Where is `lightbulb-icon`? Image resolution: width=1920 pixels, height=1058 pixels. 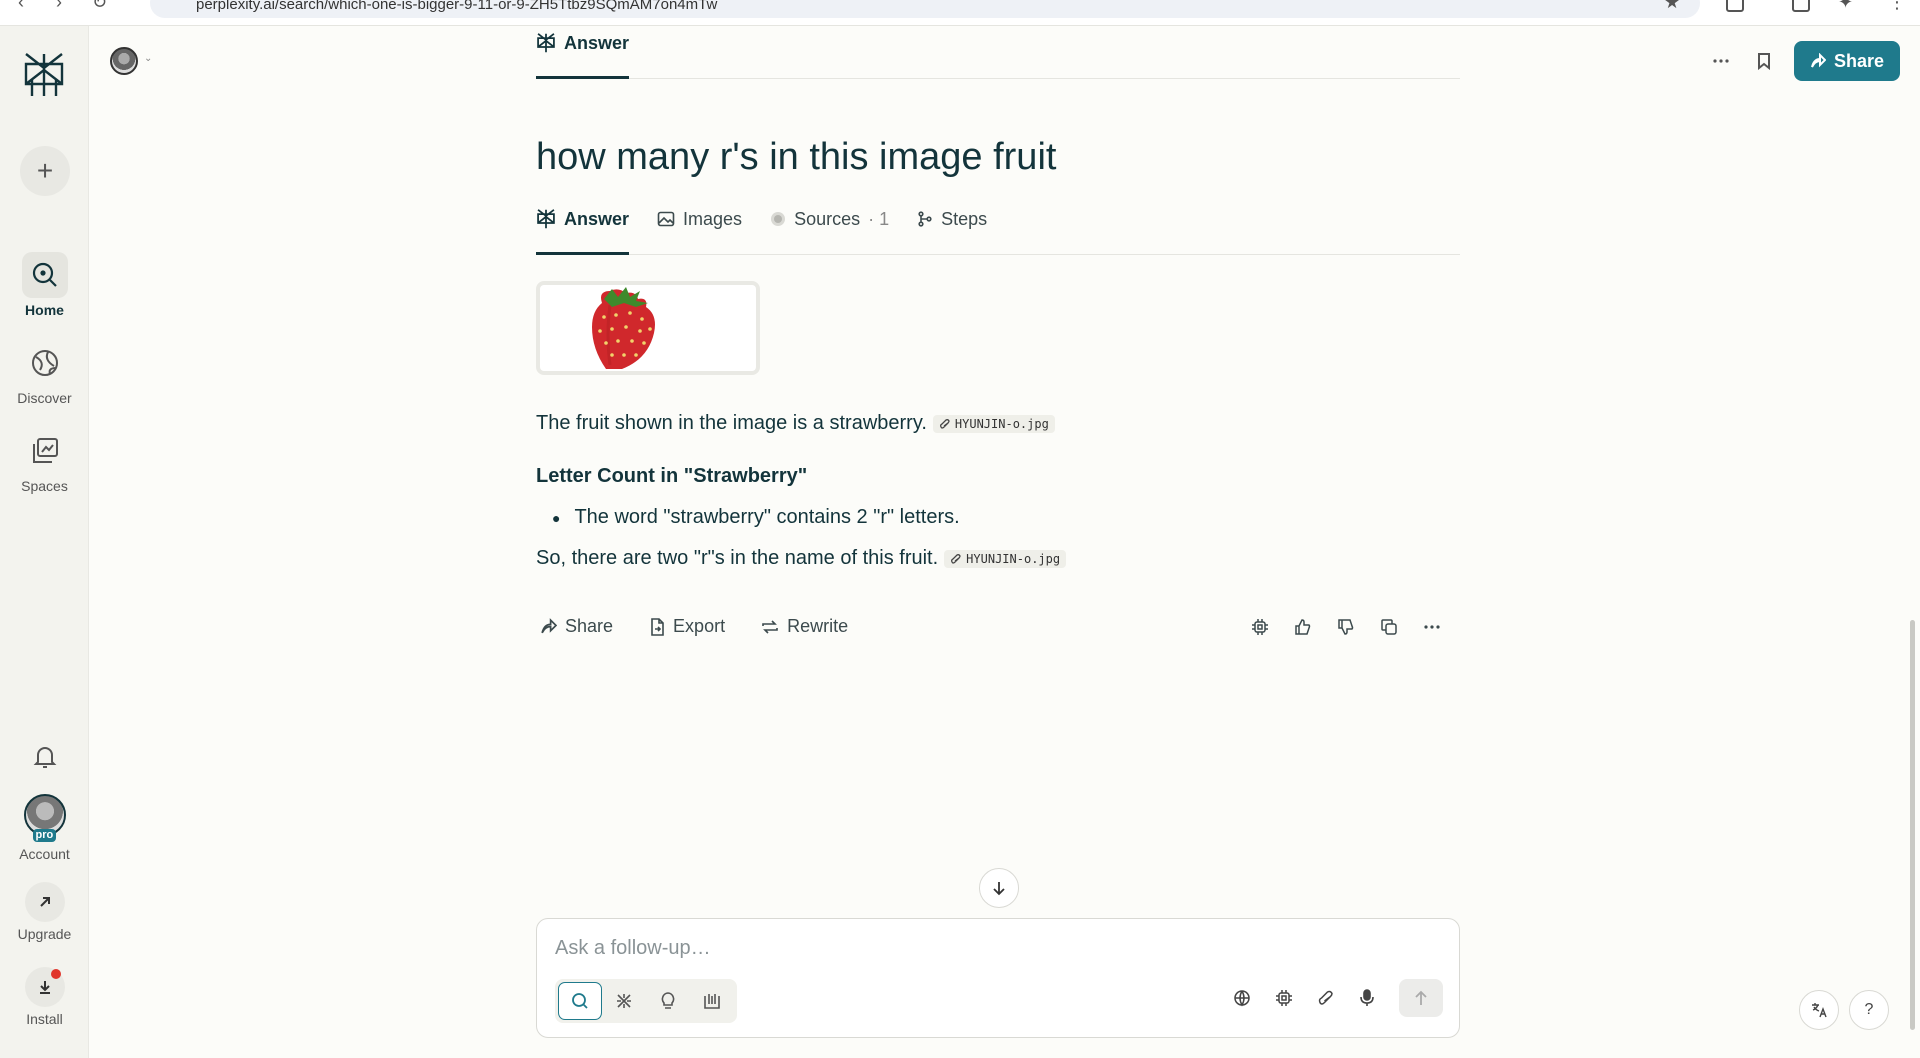 lightbulb-icon is located at coordinates (668, 1001).